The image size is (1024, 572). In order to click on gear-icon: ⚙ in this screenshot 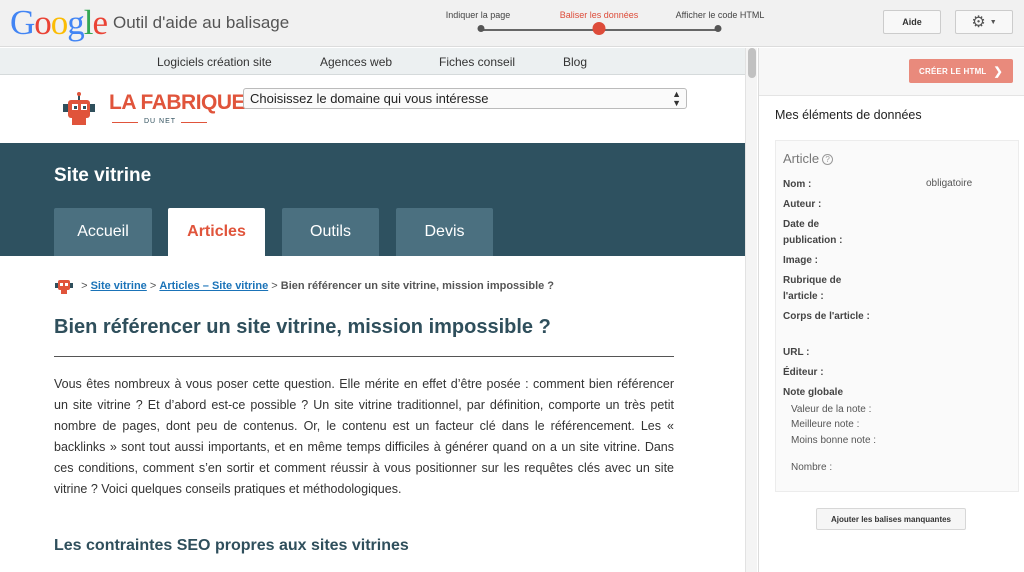, I will do `click(978, 22)`.